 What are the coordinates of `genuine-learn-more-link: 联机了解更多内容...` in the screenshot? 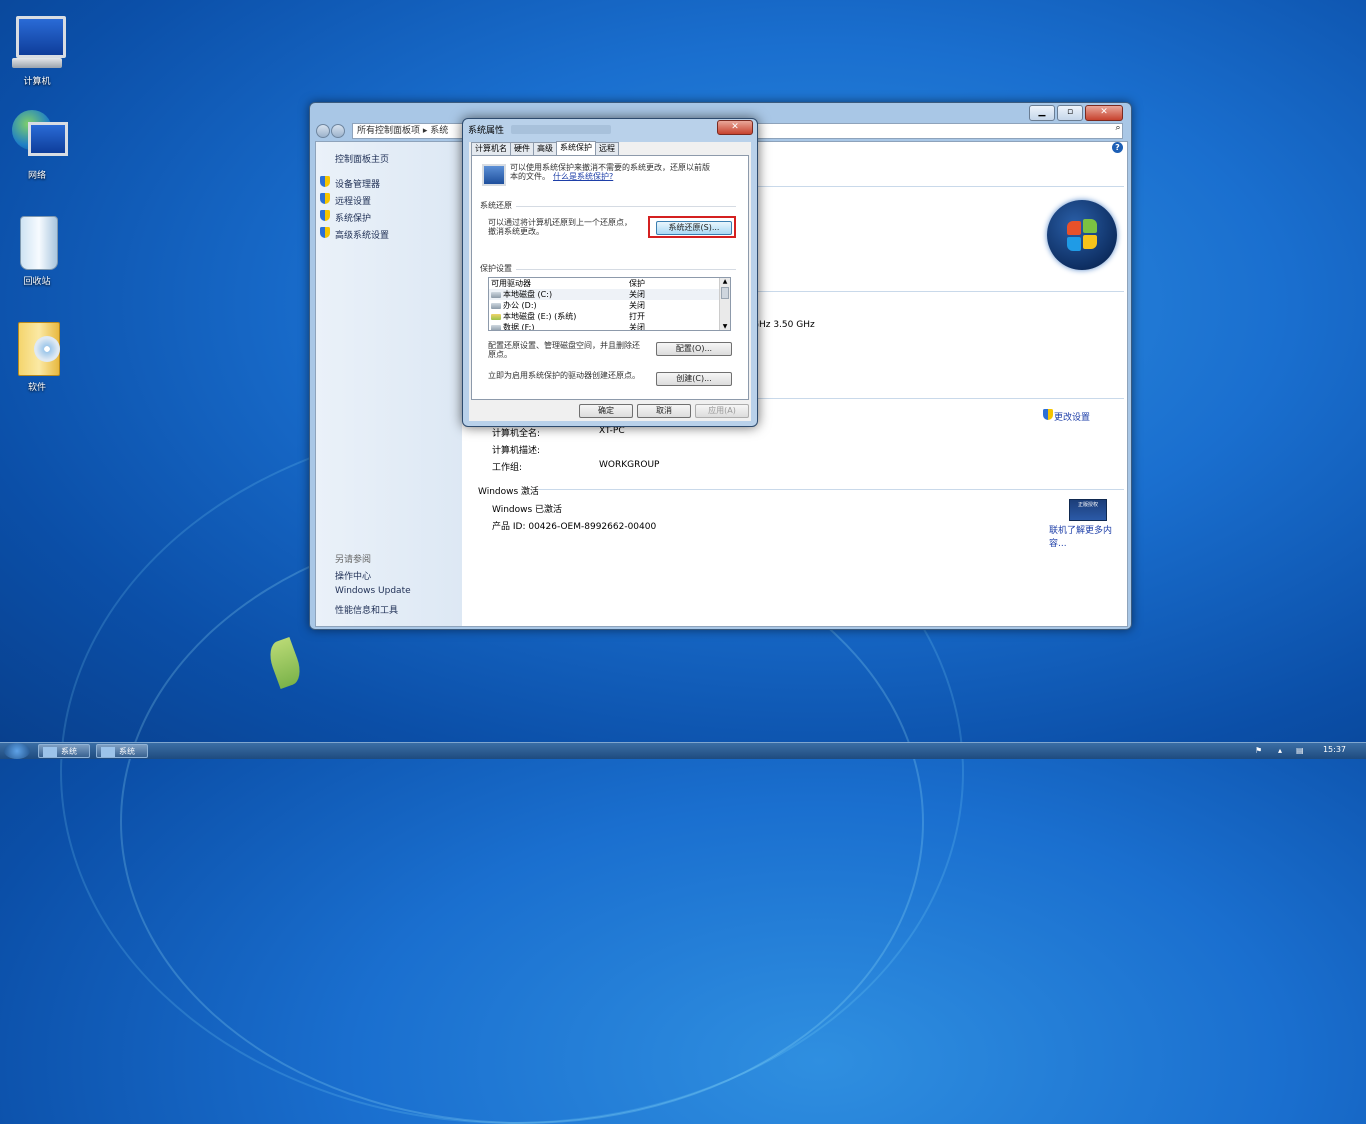 It's located at (1088, 536).